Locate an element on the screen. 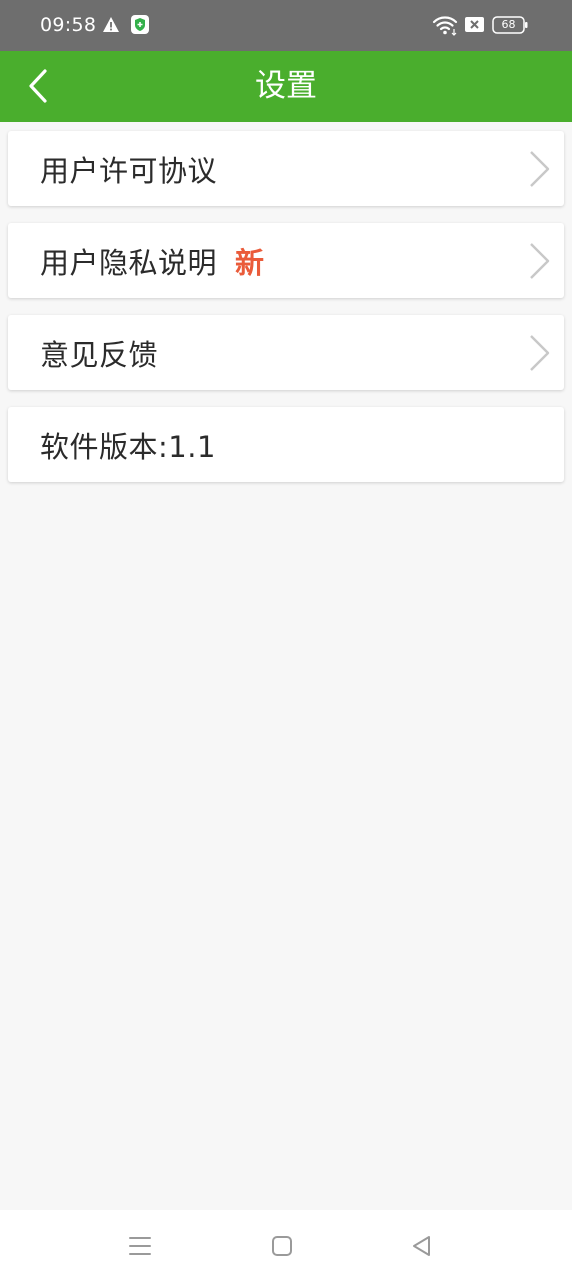 Image resolution: width=572 pixels, height=1280 pixels. menu-item-privacy: 用户隐私说明 新 is located at coordinates (286, 260).